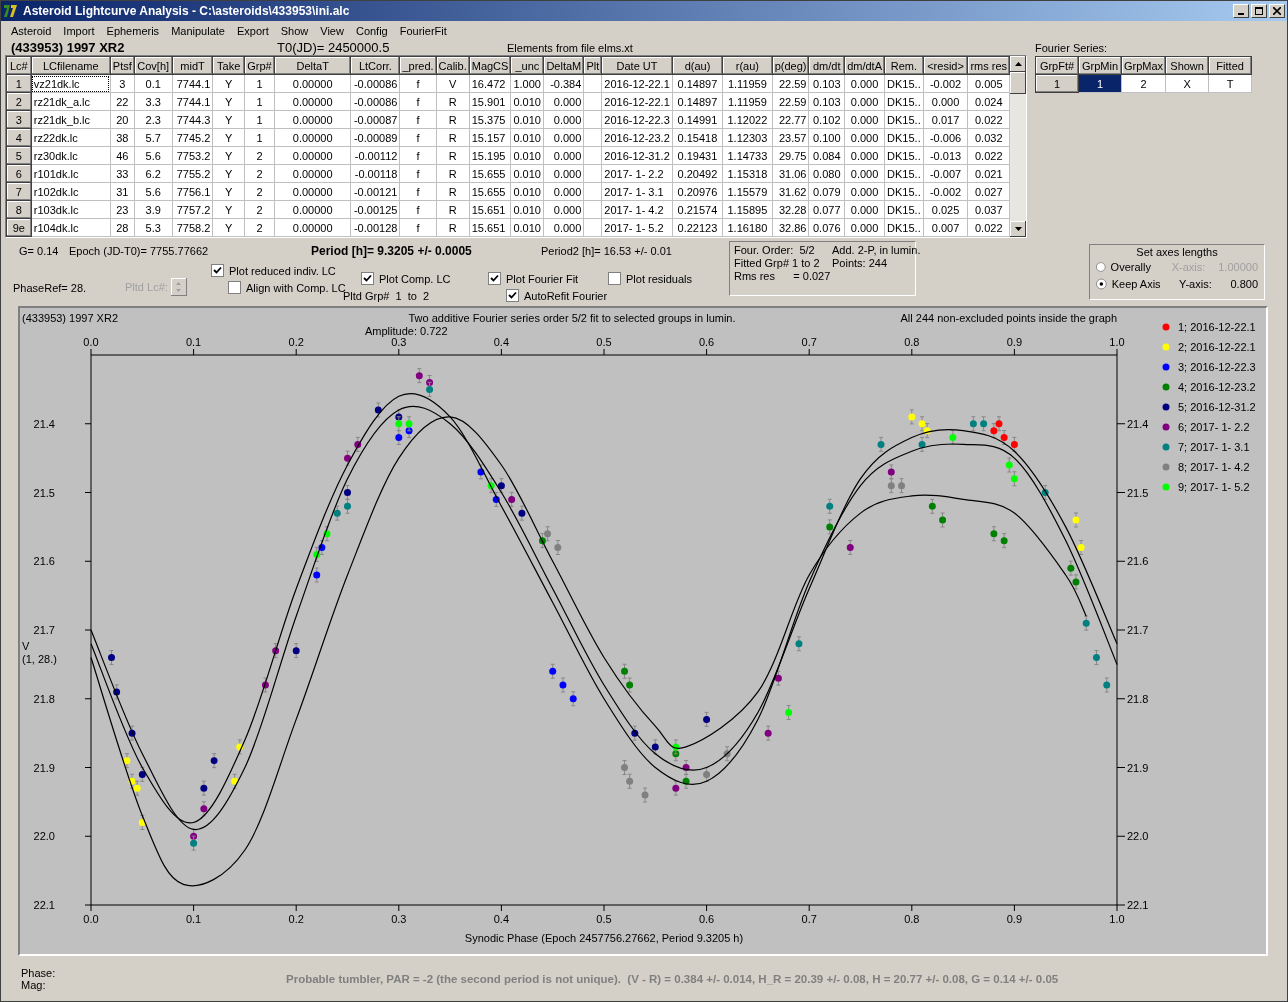  Describe the element at coordinates (79, 30) in the screenshot. I see `menu-item: Import` at that location.